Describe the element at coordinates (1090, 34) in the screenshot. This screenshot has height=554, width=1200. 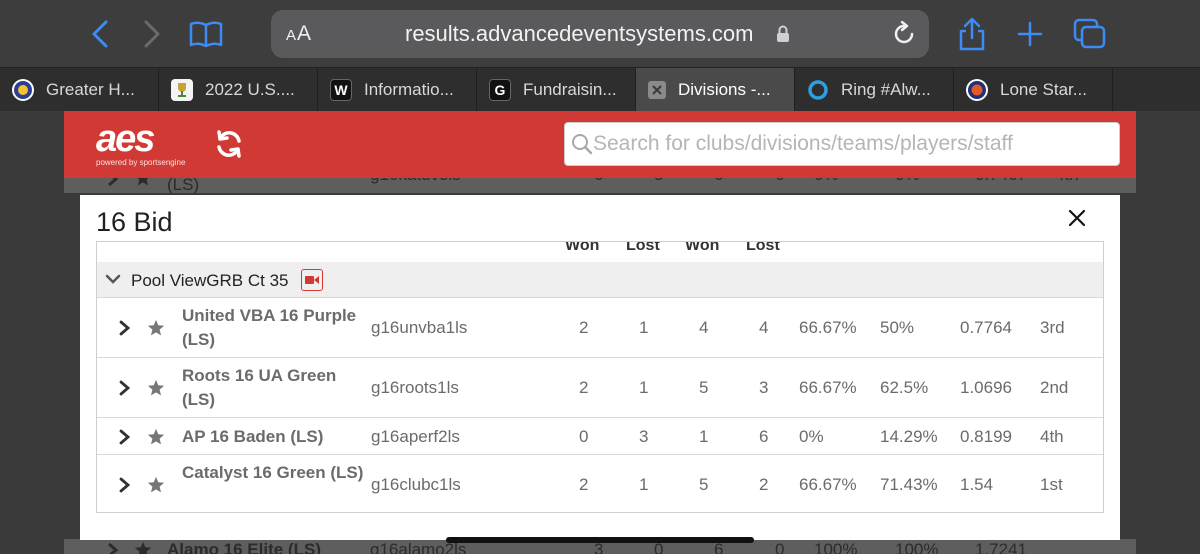
I see `tab-overview-icon` at that location.